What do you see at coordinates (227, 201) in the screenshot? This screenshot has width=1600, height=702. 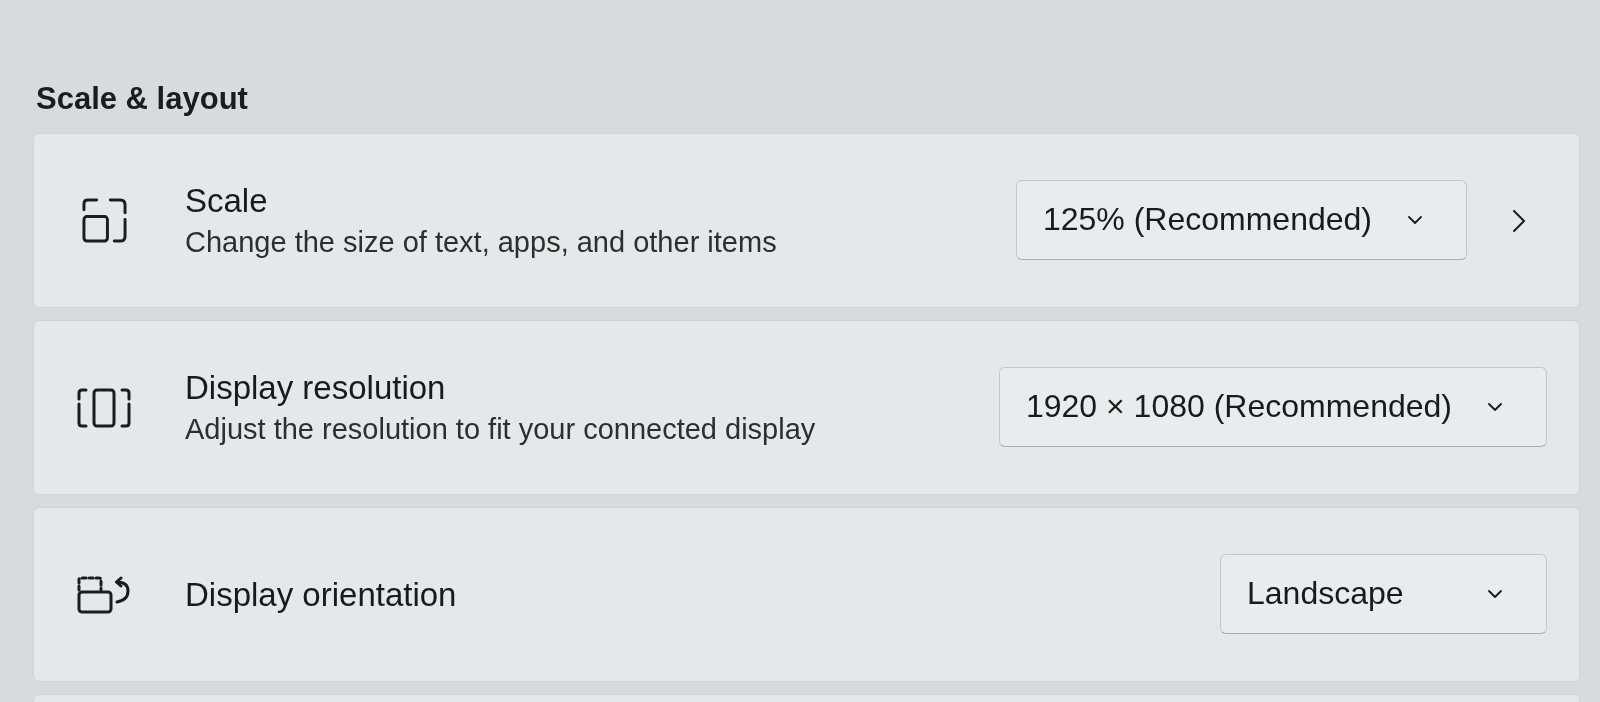 I see `setting-title: Scale` at bounding box center [227, 201].